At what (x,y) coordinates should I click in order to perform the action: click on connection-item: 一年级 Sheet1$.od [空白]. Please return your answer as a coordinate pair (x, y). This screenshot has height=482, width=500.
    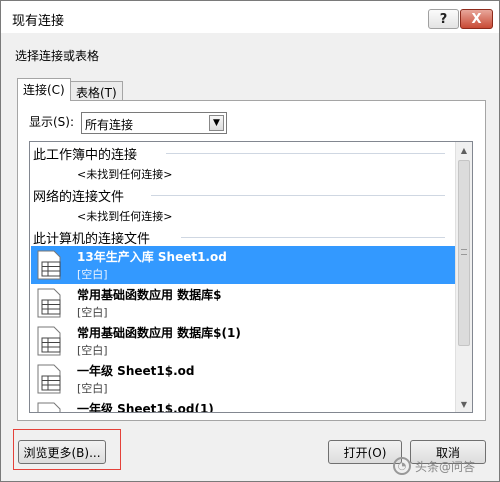
    Looking at the image, I should click on (243, 379).